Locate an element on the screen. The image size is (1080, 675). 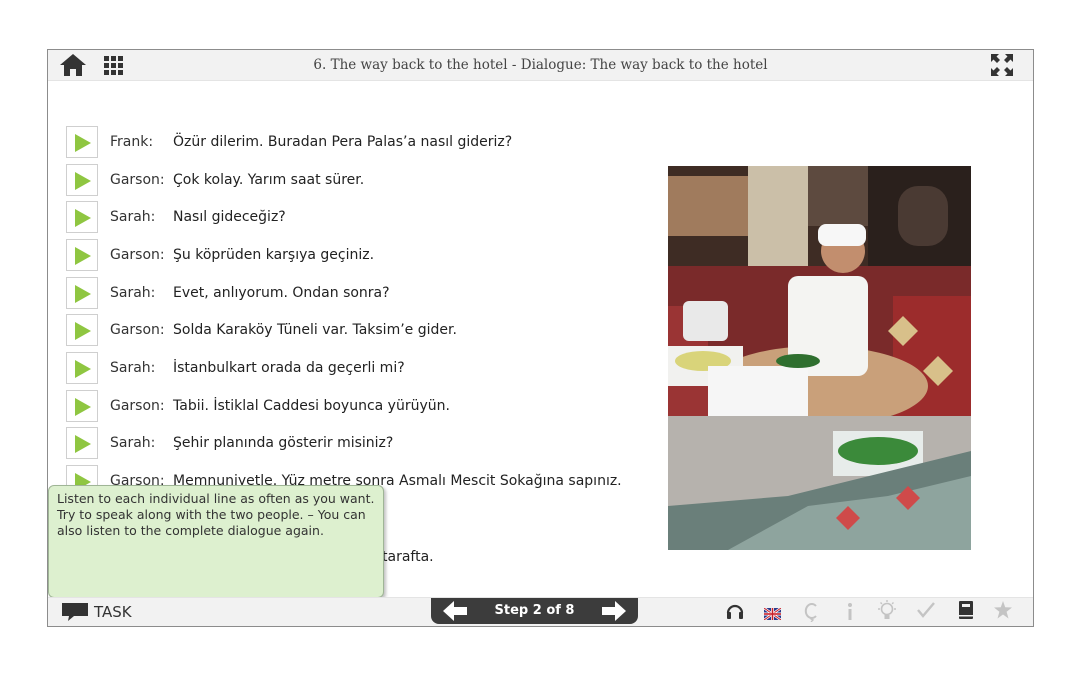
bottom-toolbar: TASK Step 2 of 8 is located at coordinates (540, 611).